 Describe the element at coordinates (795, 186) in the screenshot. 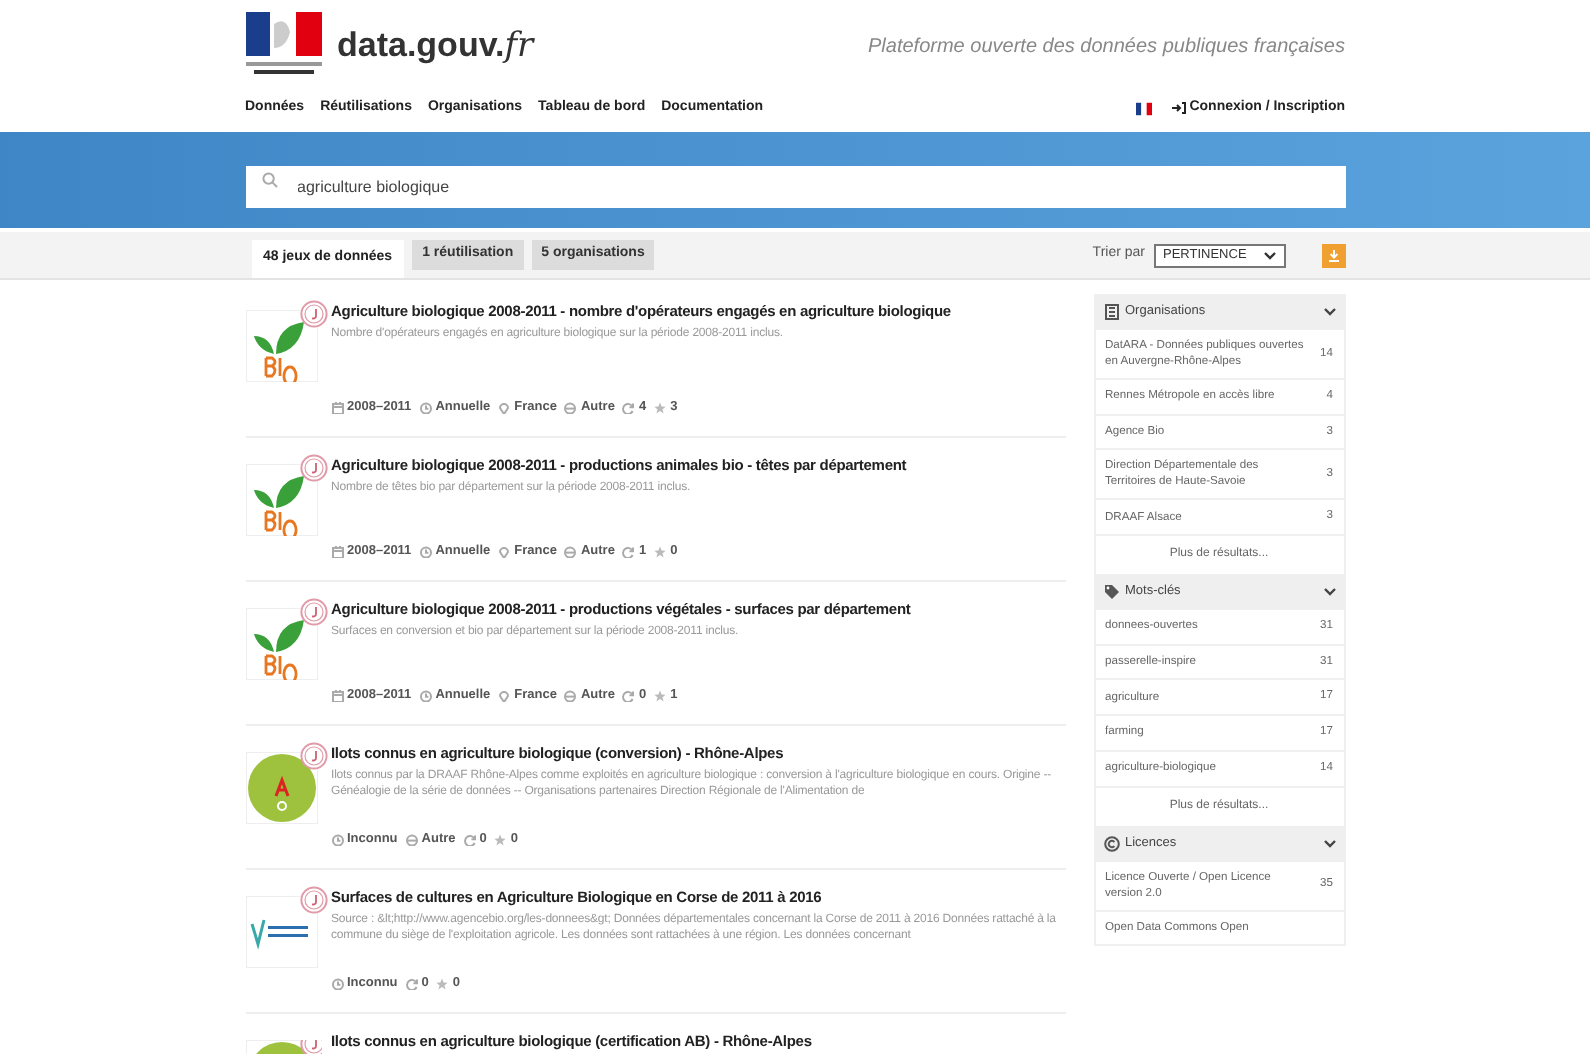

I see `search-field: agriculture biologique` at that location.